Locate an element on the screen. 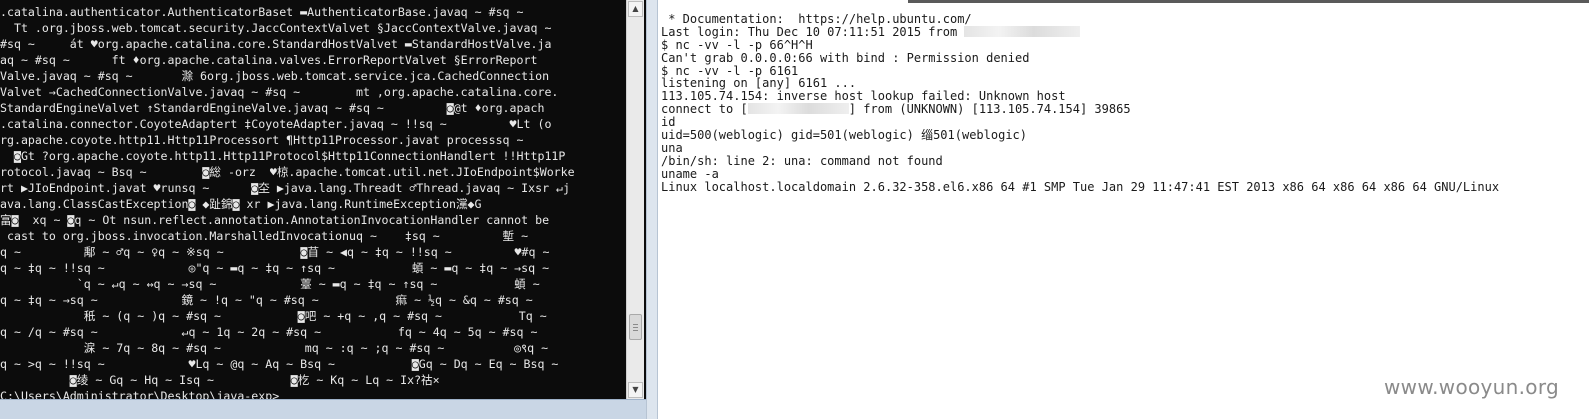  cmd-prompt-line: C:\Users\Administrator\Desktop\java-exp> is located at coordinates (140, 394).